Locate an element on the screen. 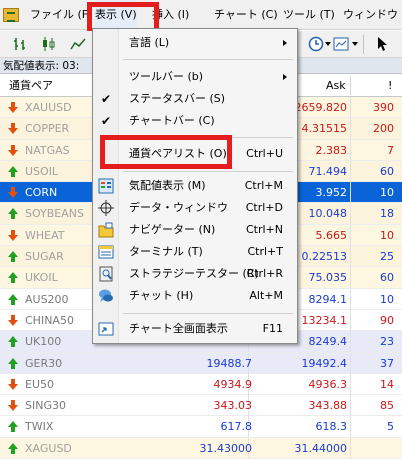 Image resolution: width=402 pixels, height=459 pixels. menu-chart: チャート (C) is located at coordinates (246, 15).